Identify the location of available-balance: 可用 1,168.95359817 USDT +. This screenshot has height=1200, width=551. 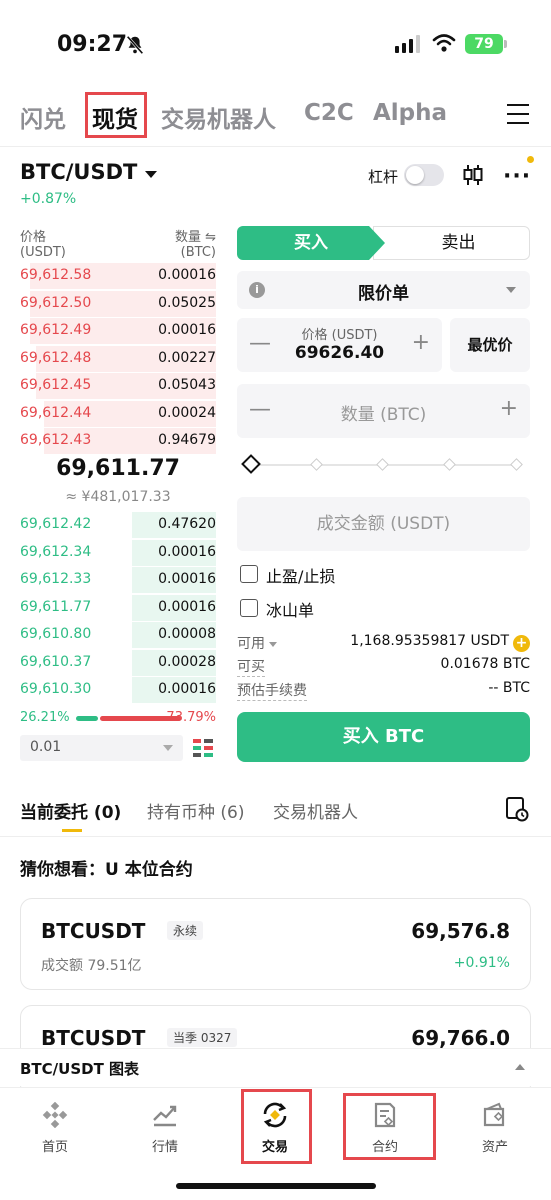
(383, 643).